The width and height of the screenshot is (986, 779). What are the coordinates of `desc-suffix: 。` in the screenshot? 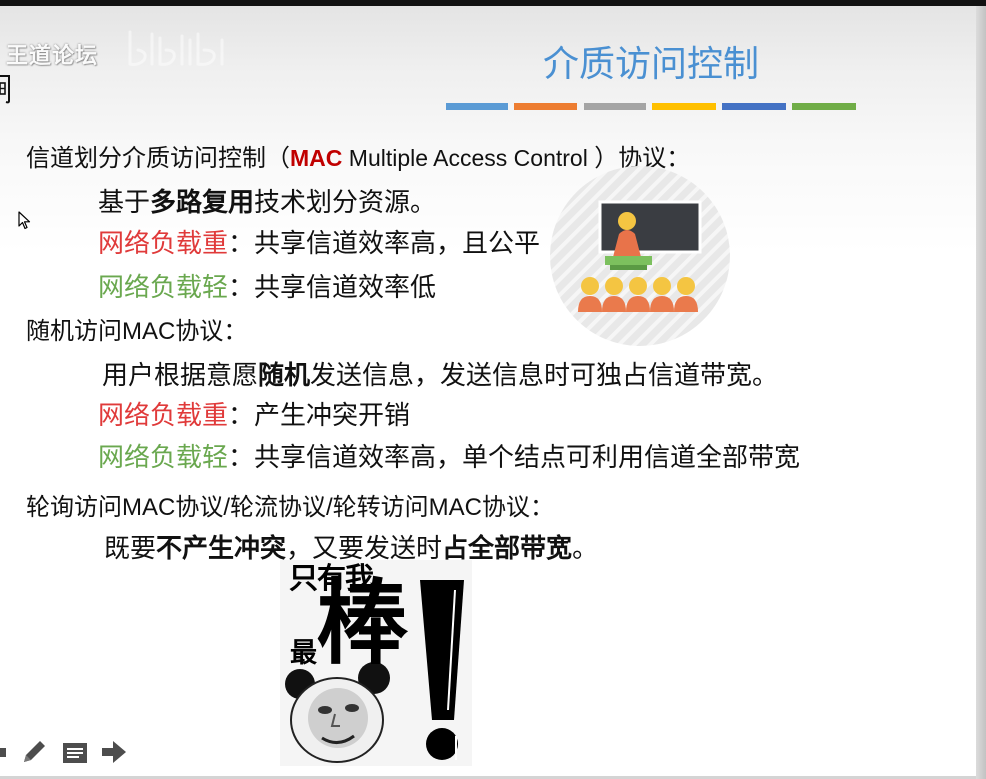 It's located at (585, 549).